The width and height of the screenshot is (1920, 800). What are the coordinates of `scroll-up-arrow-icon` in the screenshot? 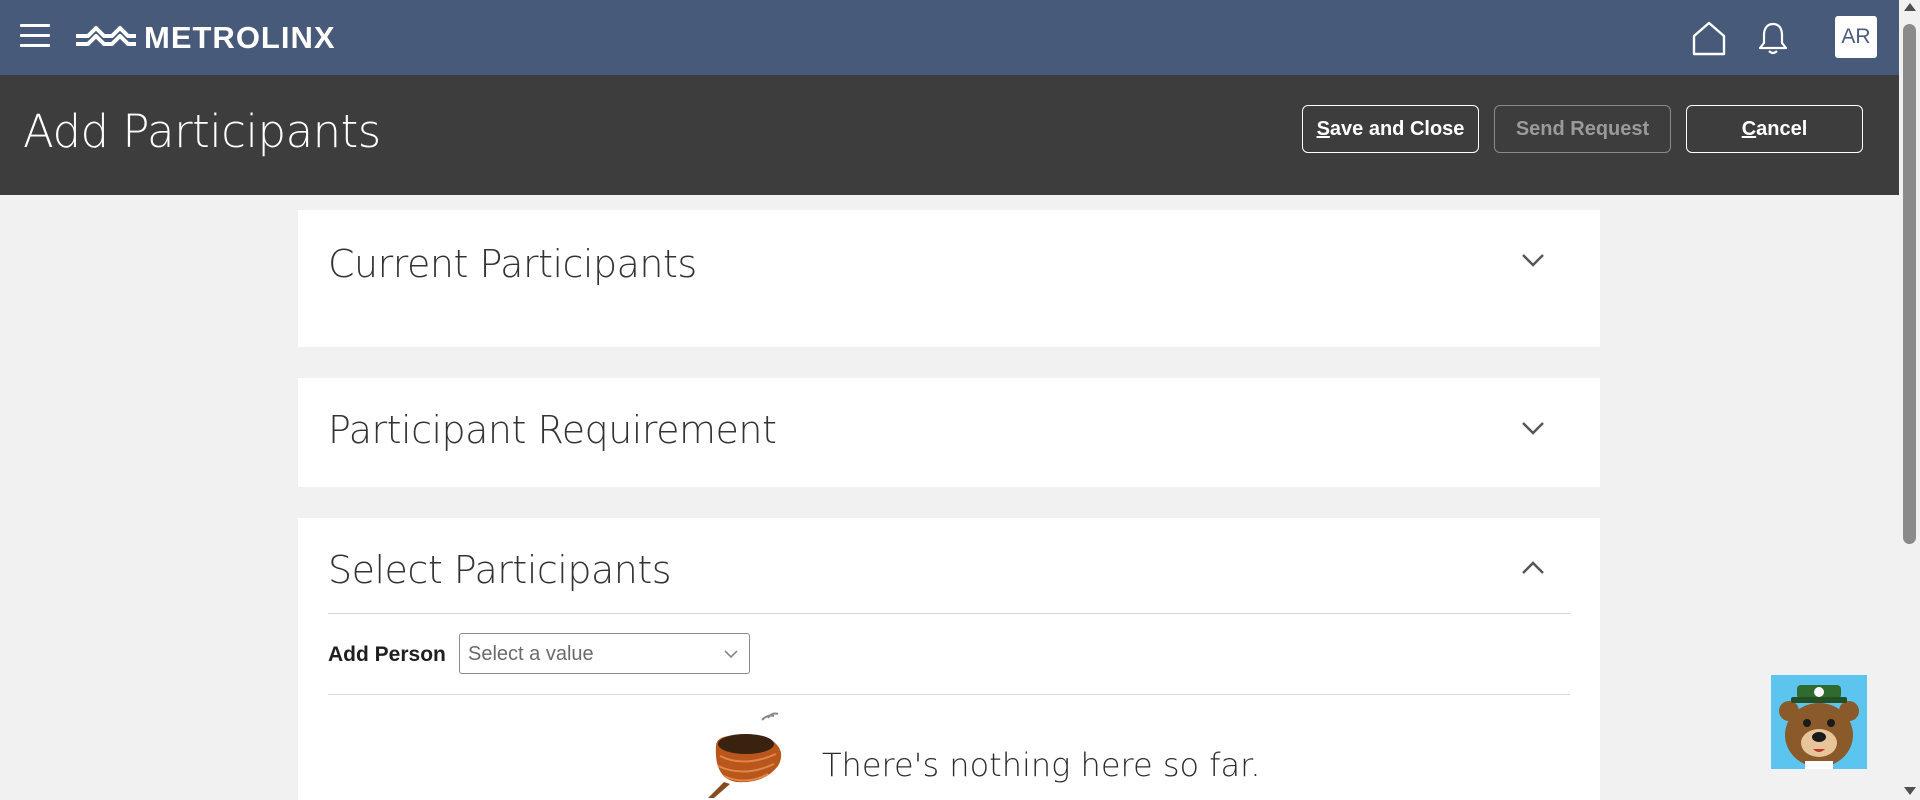 It's located at (1910, 7).